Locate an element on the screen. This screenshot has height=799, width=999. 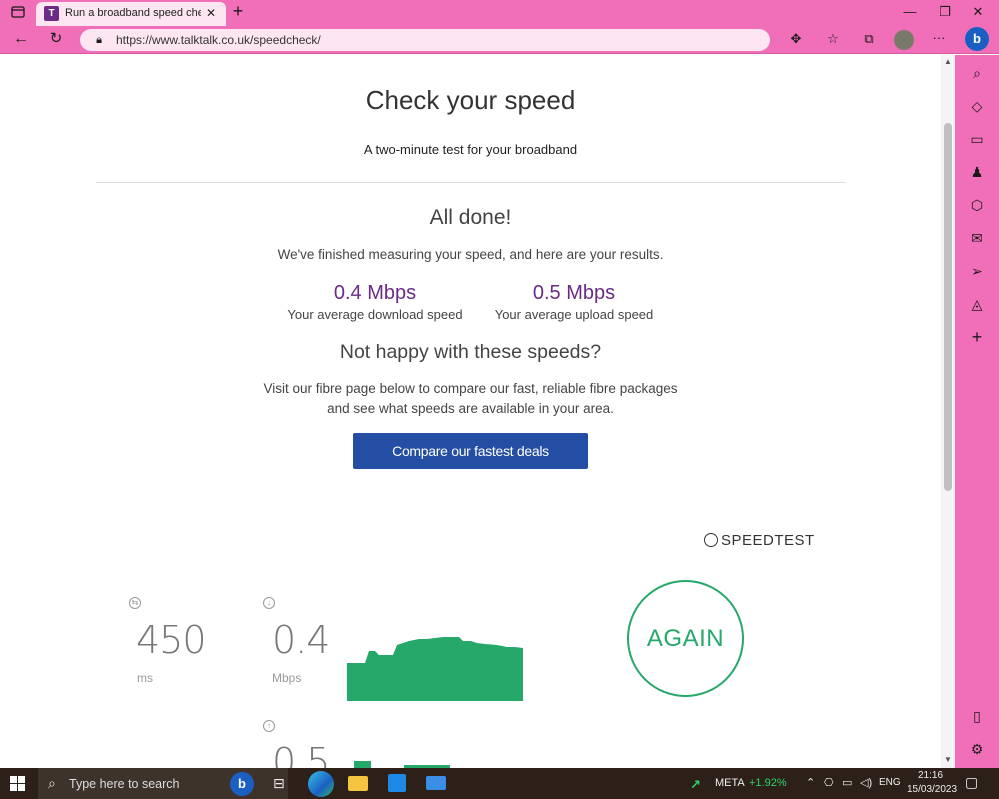
tab-title: Run a broadband speed check w is located at coordinates (133, 13).